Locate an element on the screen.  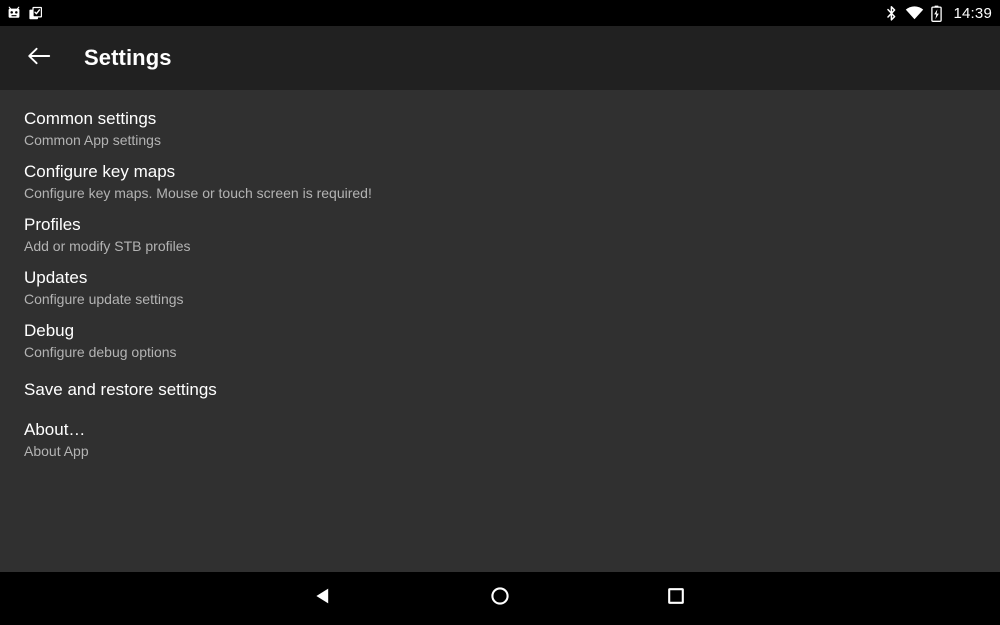
app-toolbar: Settings is located at coordinates (500, 58).